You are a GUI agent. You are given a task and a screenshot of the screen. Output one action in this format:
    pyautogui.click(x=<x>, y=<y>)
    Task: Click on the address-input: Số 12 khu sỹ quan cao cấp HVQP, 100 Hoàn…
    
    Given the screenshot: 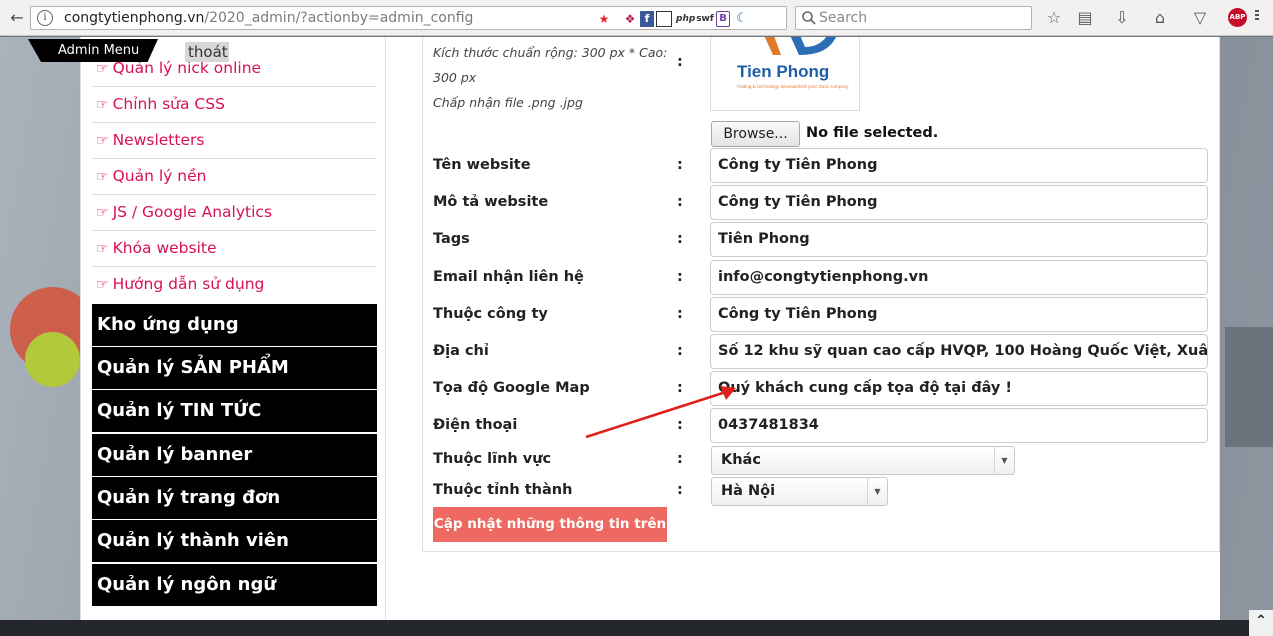 What is the action you would take?
    pyautogui.click(x=959, y=351)
    